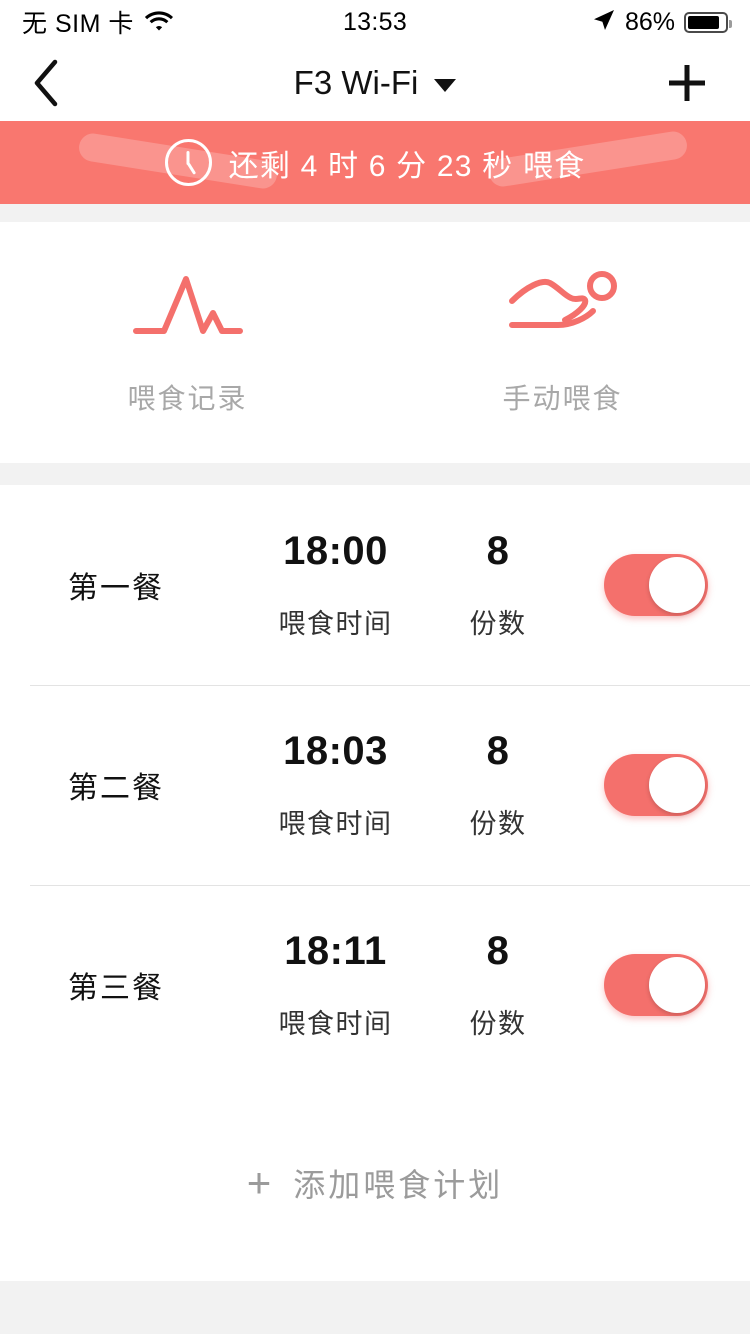 Image resolution: width=750 pixels, height=1334 pixels. Describe the element at coordinates (687, 82) in the screenshot. I see `add-button` at that location.